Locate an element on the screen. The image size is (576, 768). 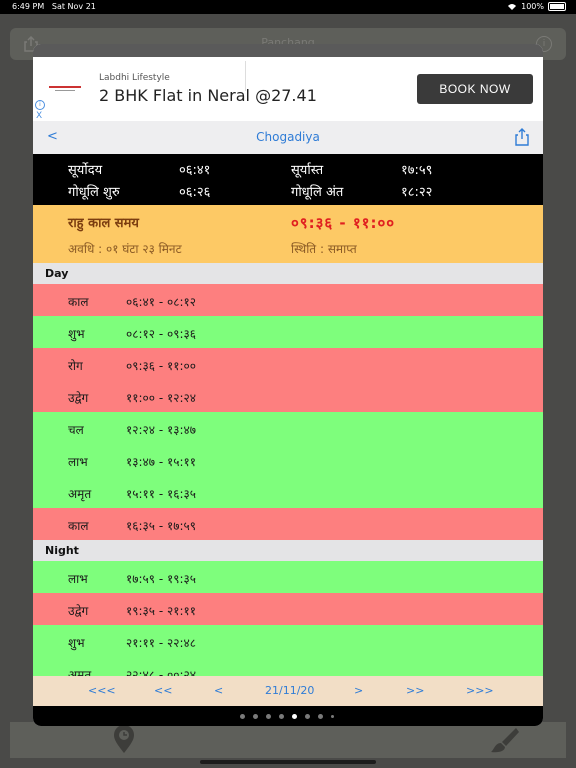
chogadiya-name: रोग is located at coordinates (75, 366).